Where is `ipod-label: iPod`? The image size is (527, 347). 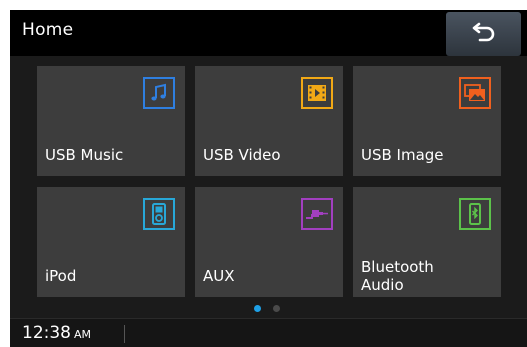
ipod-label: iPod is located at coordinates (61, 276).